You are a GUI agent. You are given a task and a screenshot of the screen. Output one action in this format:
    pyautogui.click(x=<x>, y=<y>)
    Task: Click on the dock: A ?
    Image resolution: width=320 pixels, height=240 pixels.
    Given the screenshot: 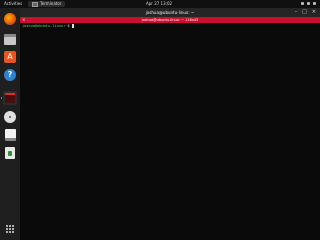 What is the action you would take?
    pyautogui.click(x=10, y=124)
    